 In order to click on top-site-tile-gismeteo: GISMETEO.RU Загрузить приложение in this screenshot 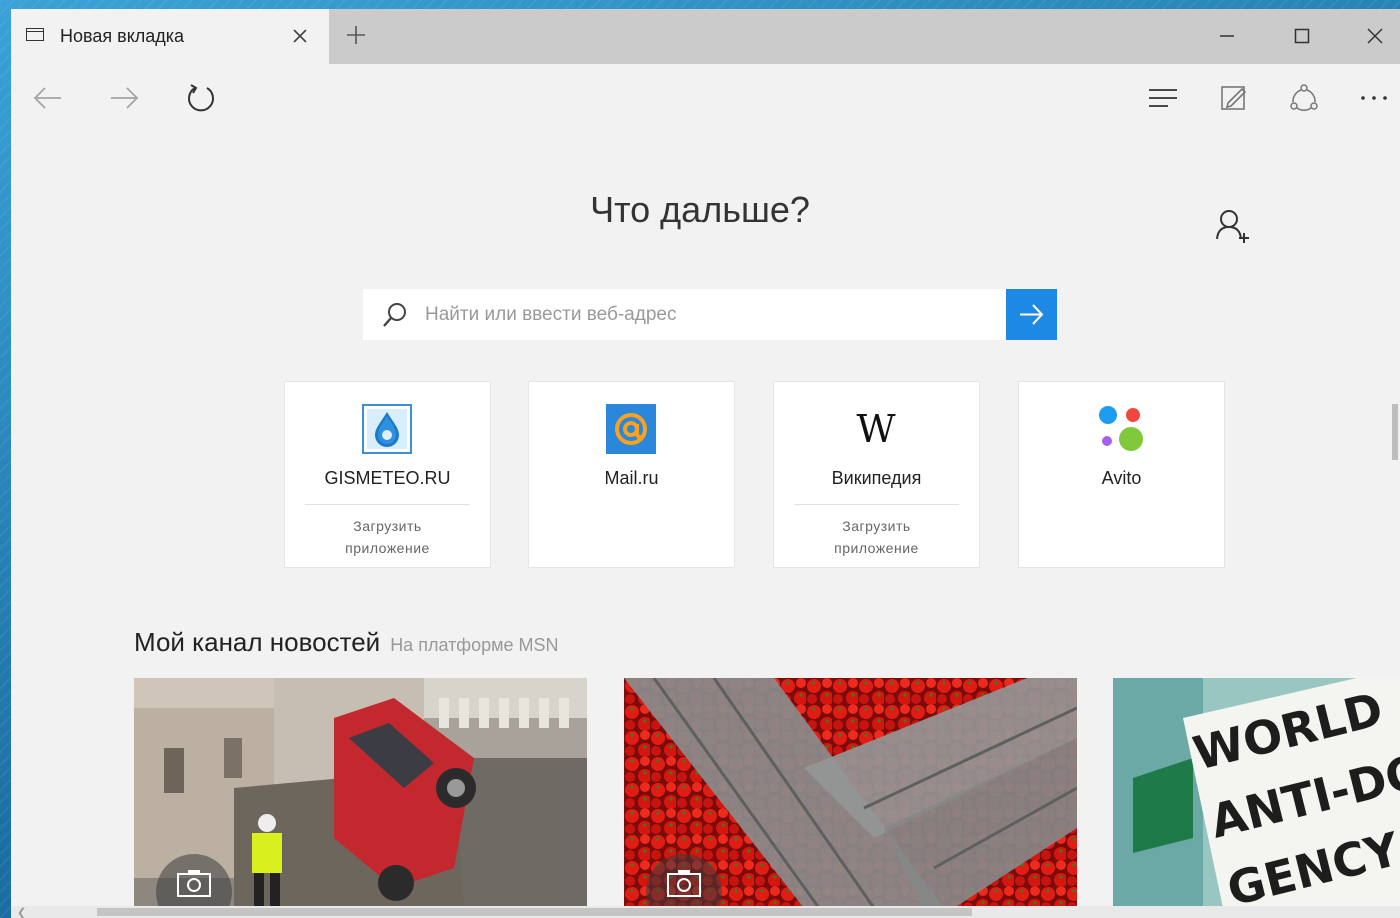, I will do `click(387, 474)`.